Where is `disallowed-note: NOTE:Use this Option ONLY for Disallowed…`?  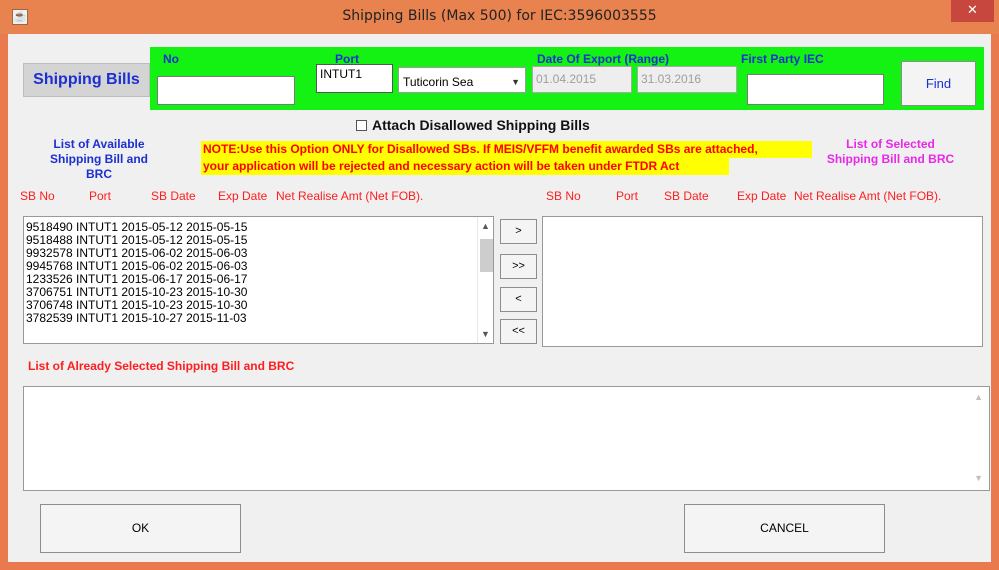 disallowed-note: NOTE:Use this Option ONLY for Disallowed… is located at coordinates (506, 158).